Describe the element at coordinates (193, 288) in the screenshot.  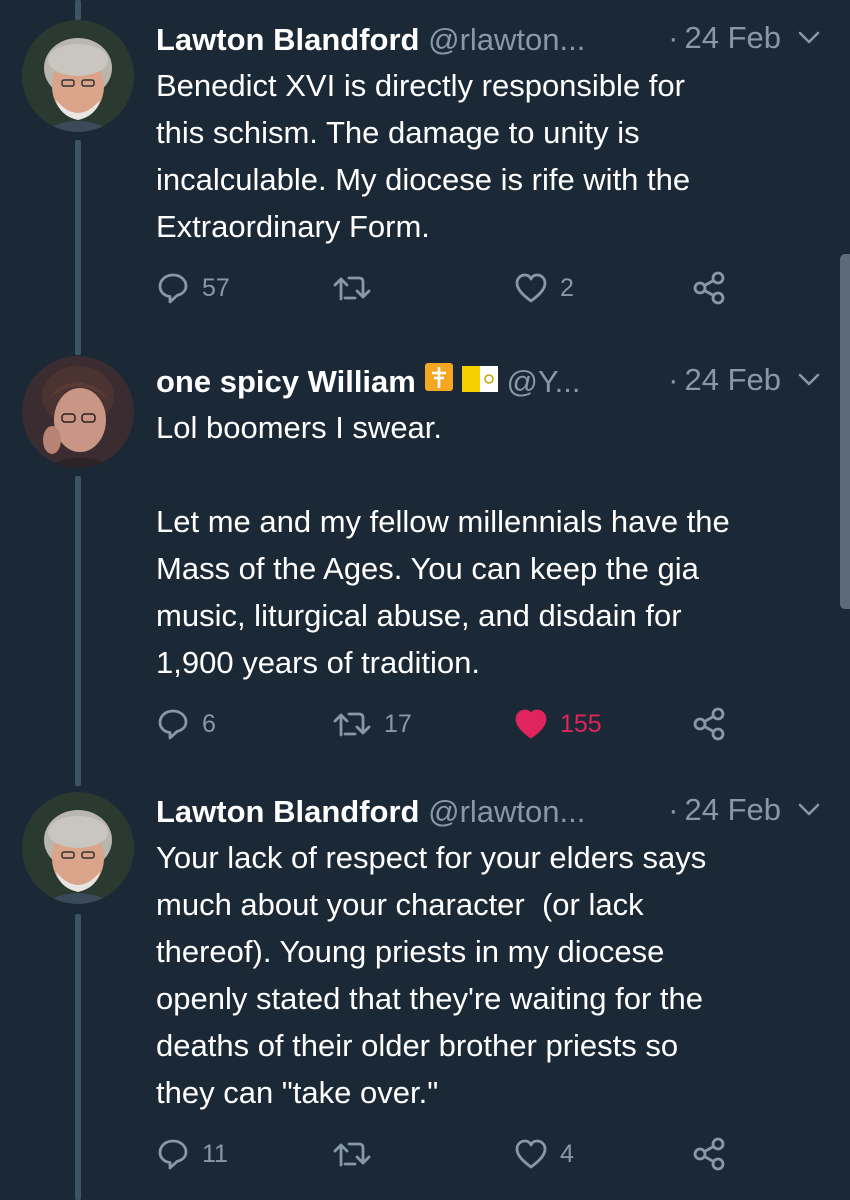
I see `reply-button: 57` at that location.